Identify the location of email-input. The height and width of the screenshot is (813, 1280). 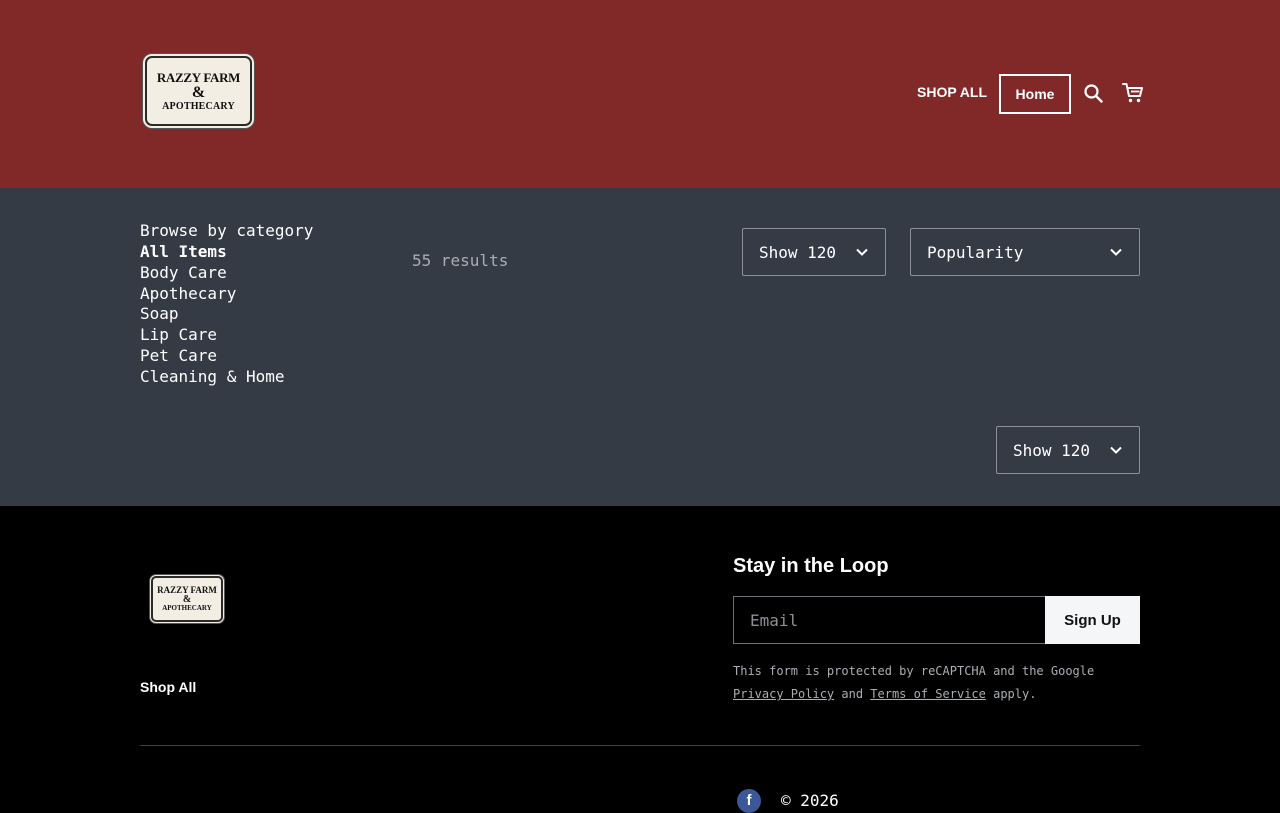
(889, 620).